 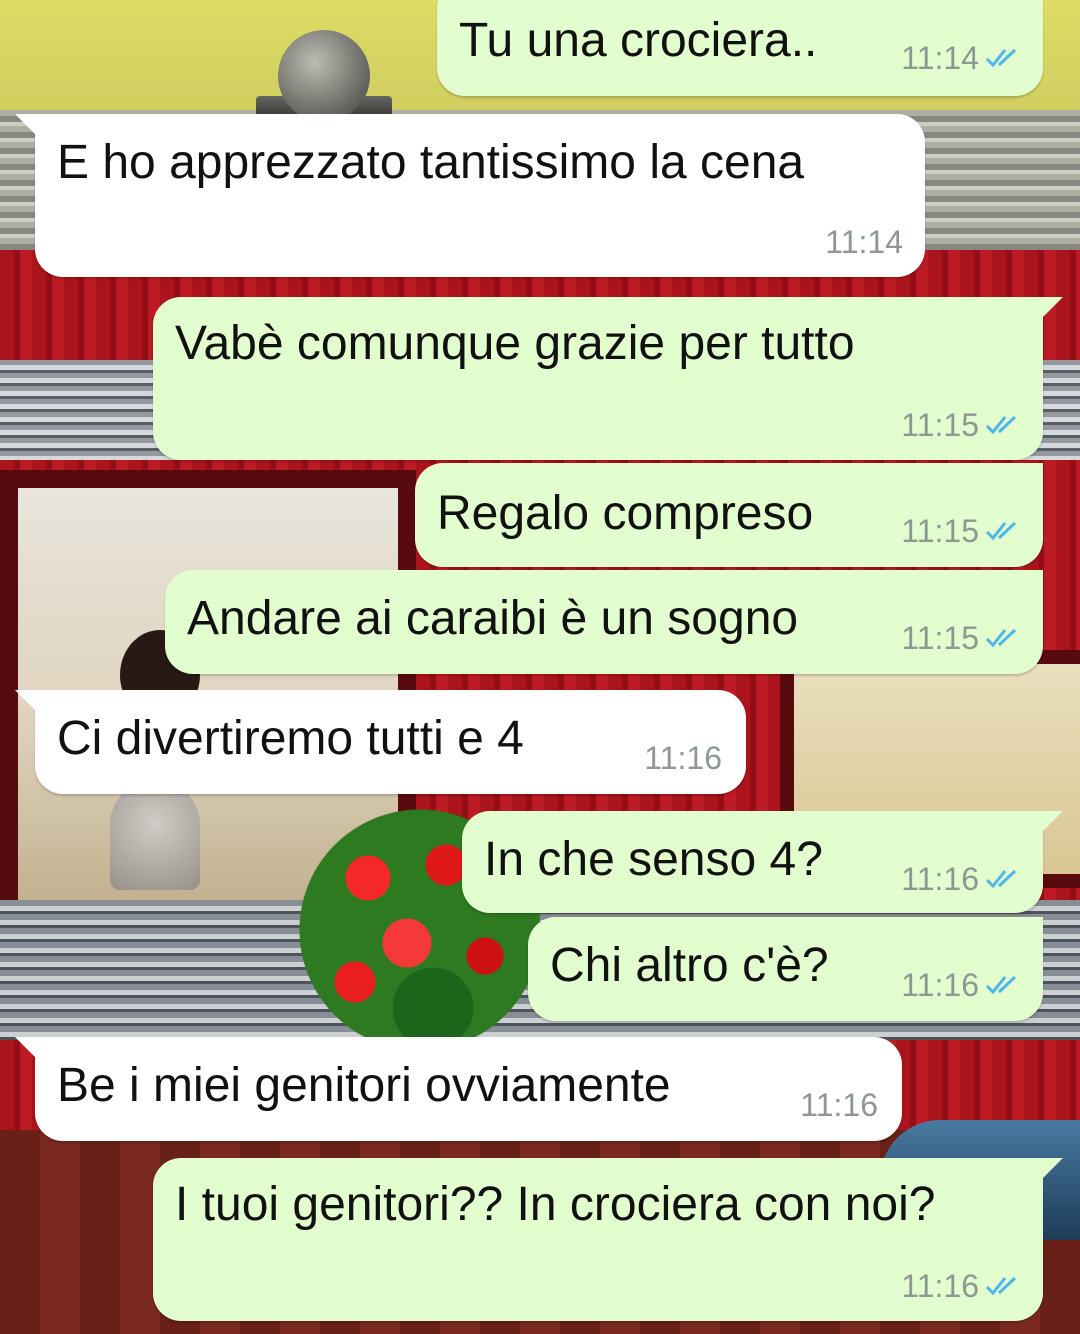 What do you see at coordinates (625, 513) in the screenshot?
I see `message-text: Regalo compreso` at bounding box center [625, 513].